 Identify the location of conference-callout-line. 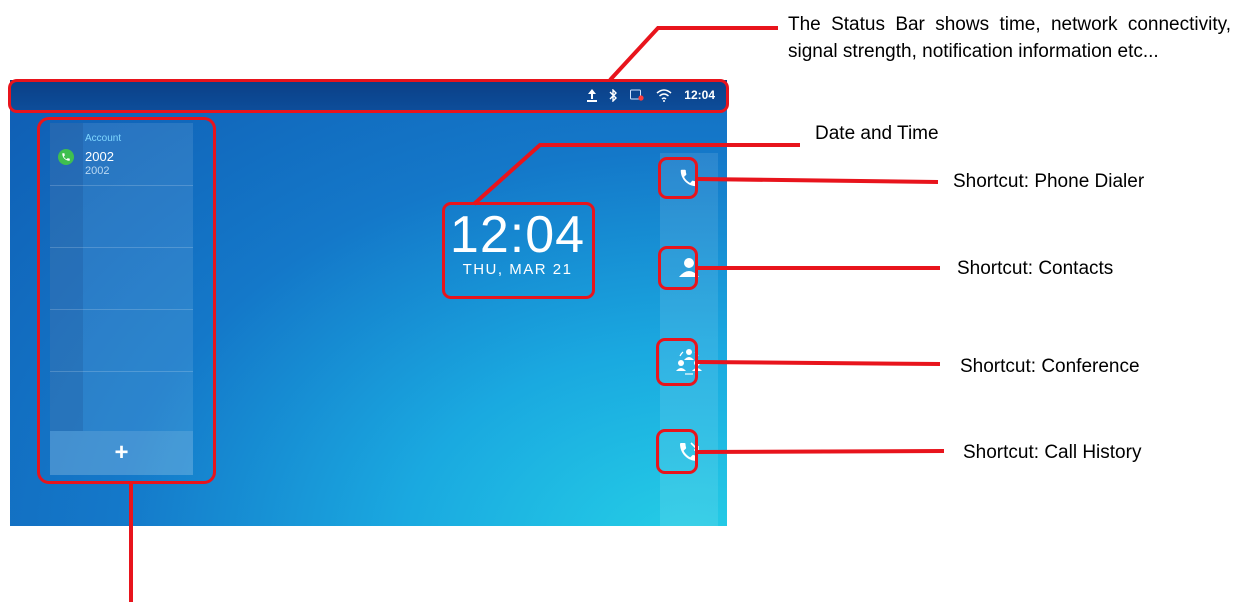
(819, 363).